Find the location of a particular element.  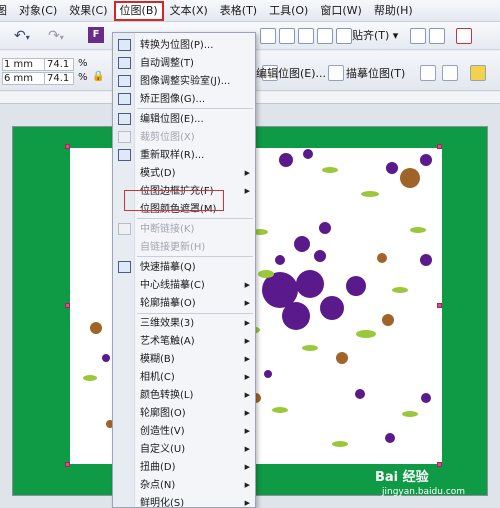

menu-item: 颜色转换(L) ▶ is located at coordinates (184, 395).